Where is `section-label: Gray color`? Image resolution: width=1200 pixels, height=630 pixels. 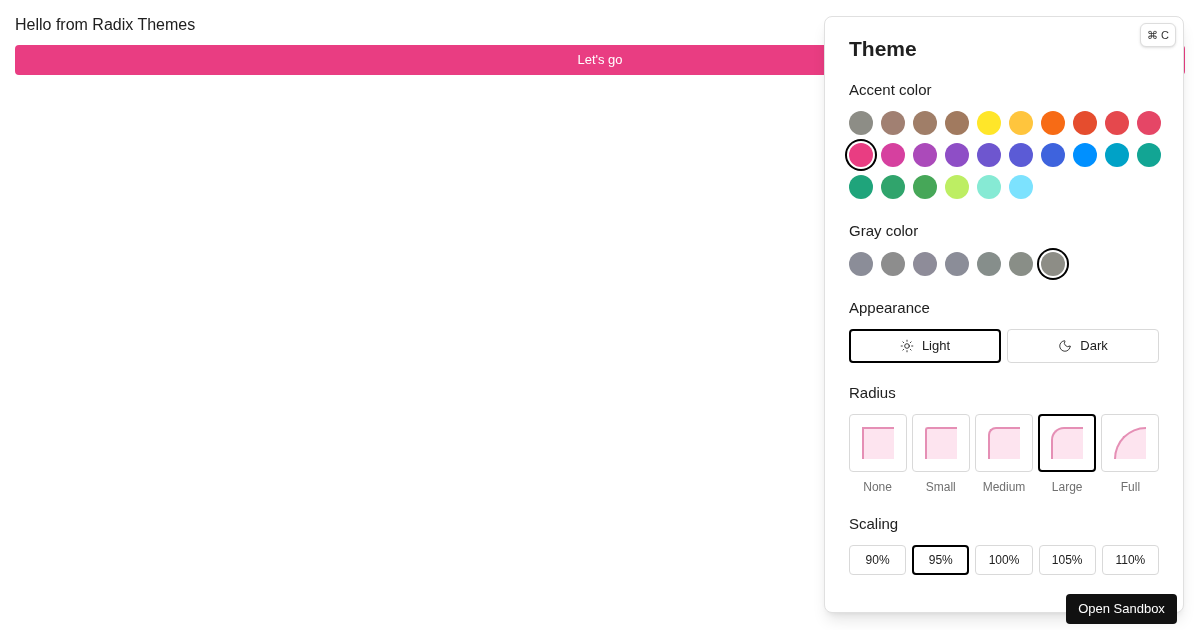
section-label: Gray color is located at coordinates (884, 231).